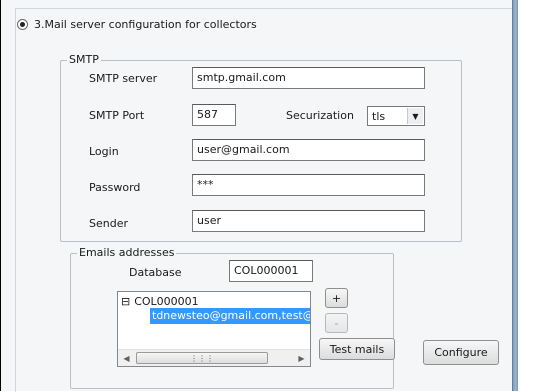  I want to click on securization-label: Securization, so click(320, 115).